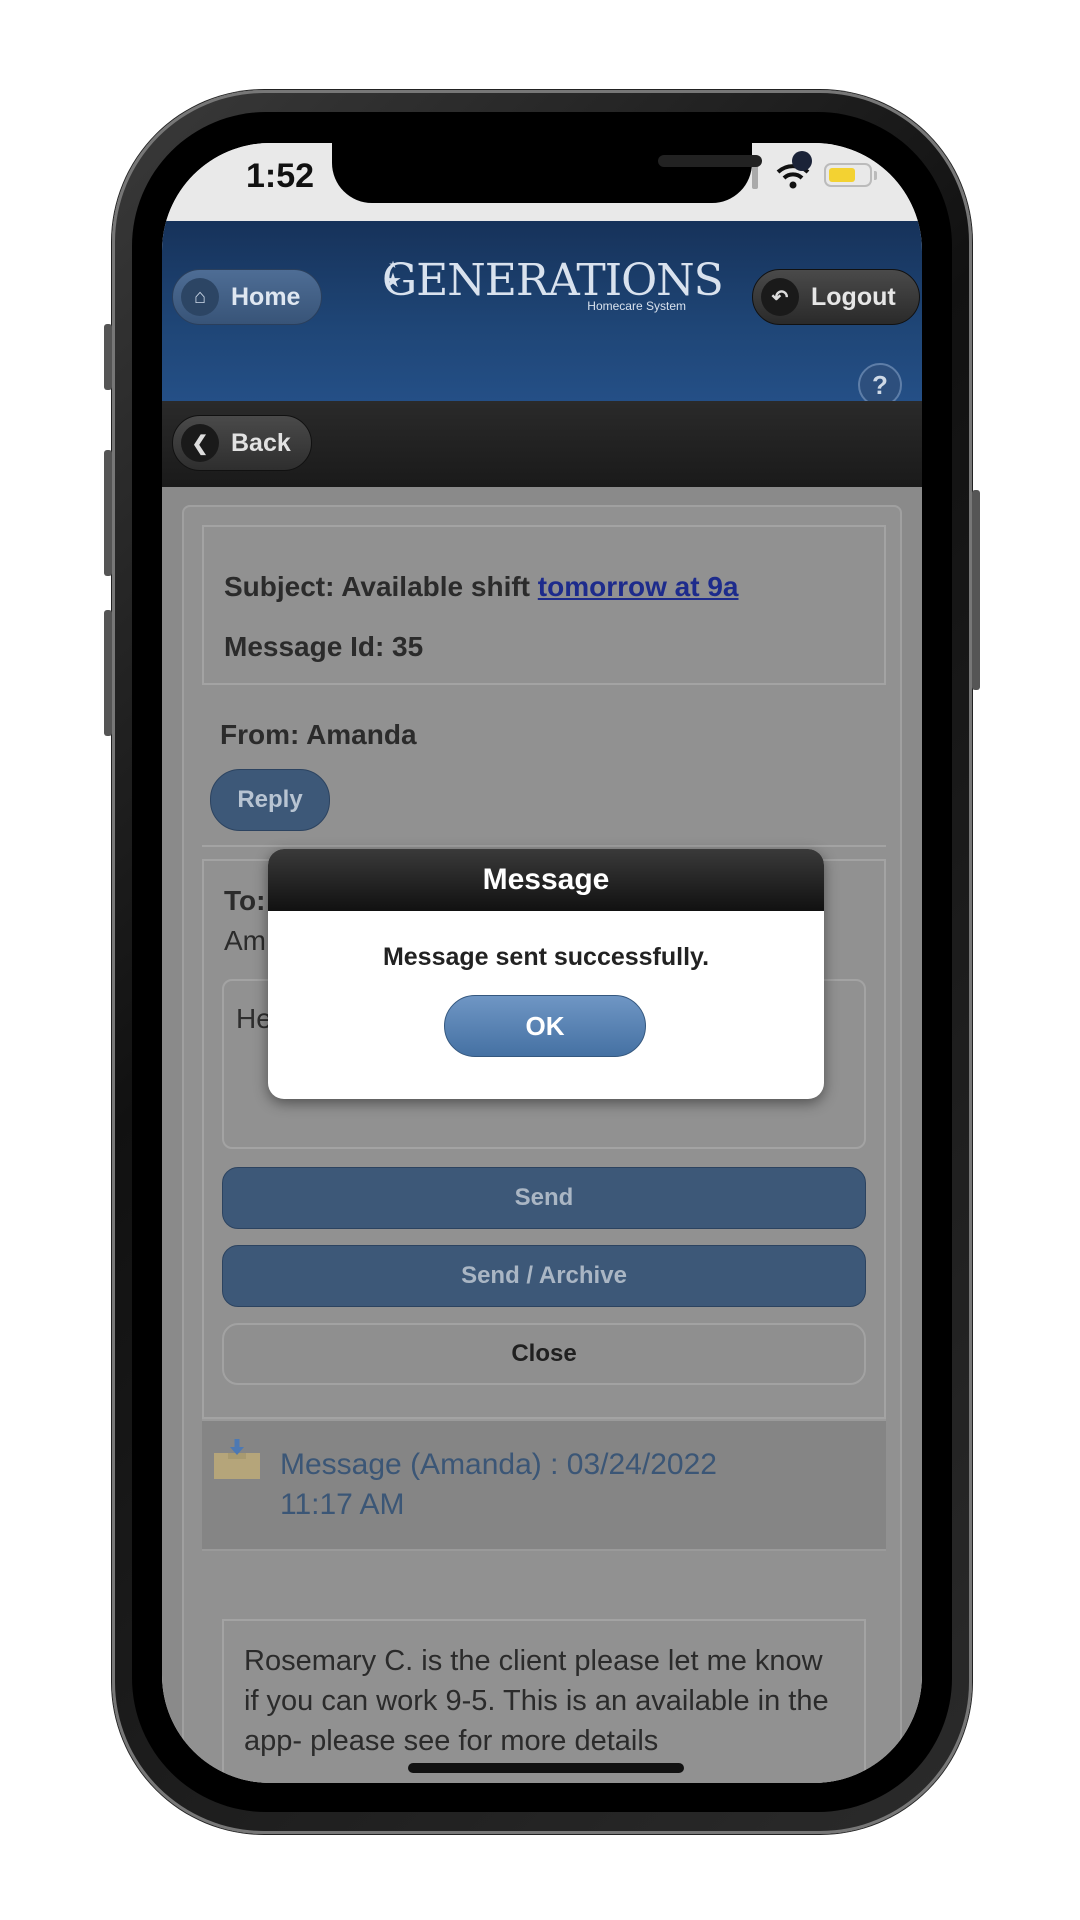 The height and width of the screenshot is (1920, 1080). I want to click on logout-button-label: Logout, so click(853, 296).